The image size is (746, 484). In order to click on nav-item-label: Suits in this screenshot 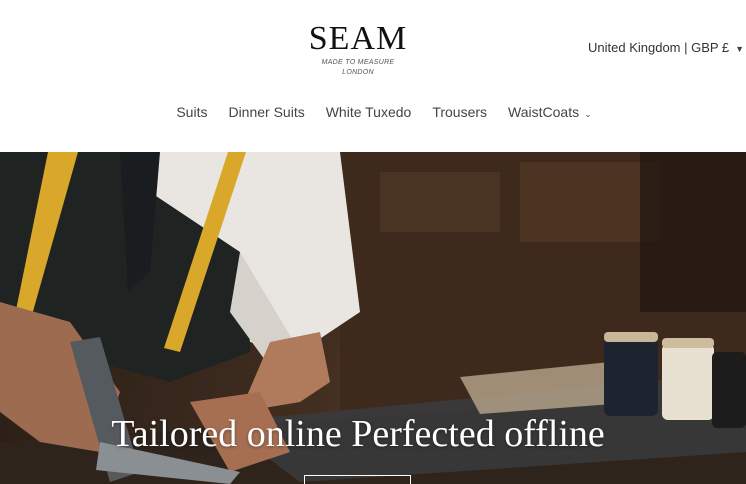, I will do `click(192, 112)`.